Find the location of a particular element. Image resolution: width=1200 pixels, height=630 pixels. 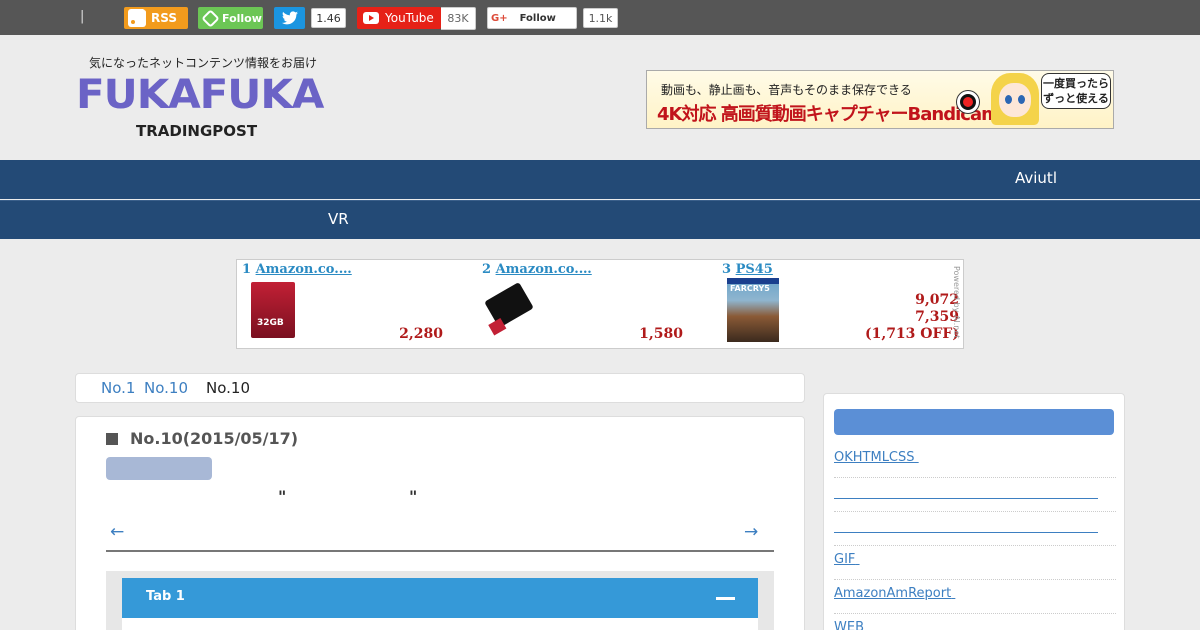

article-title: No.10(2015/05/17) is located at coordinates (202, 438).